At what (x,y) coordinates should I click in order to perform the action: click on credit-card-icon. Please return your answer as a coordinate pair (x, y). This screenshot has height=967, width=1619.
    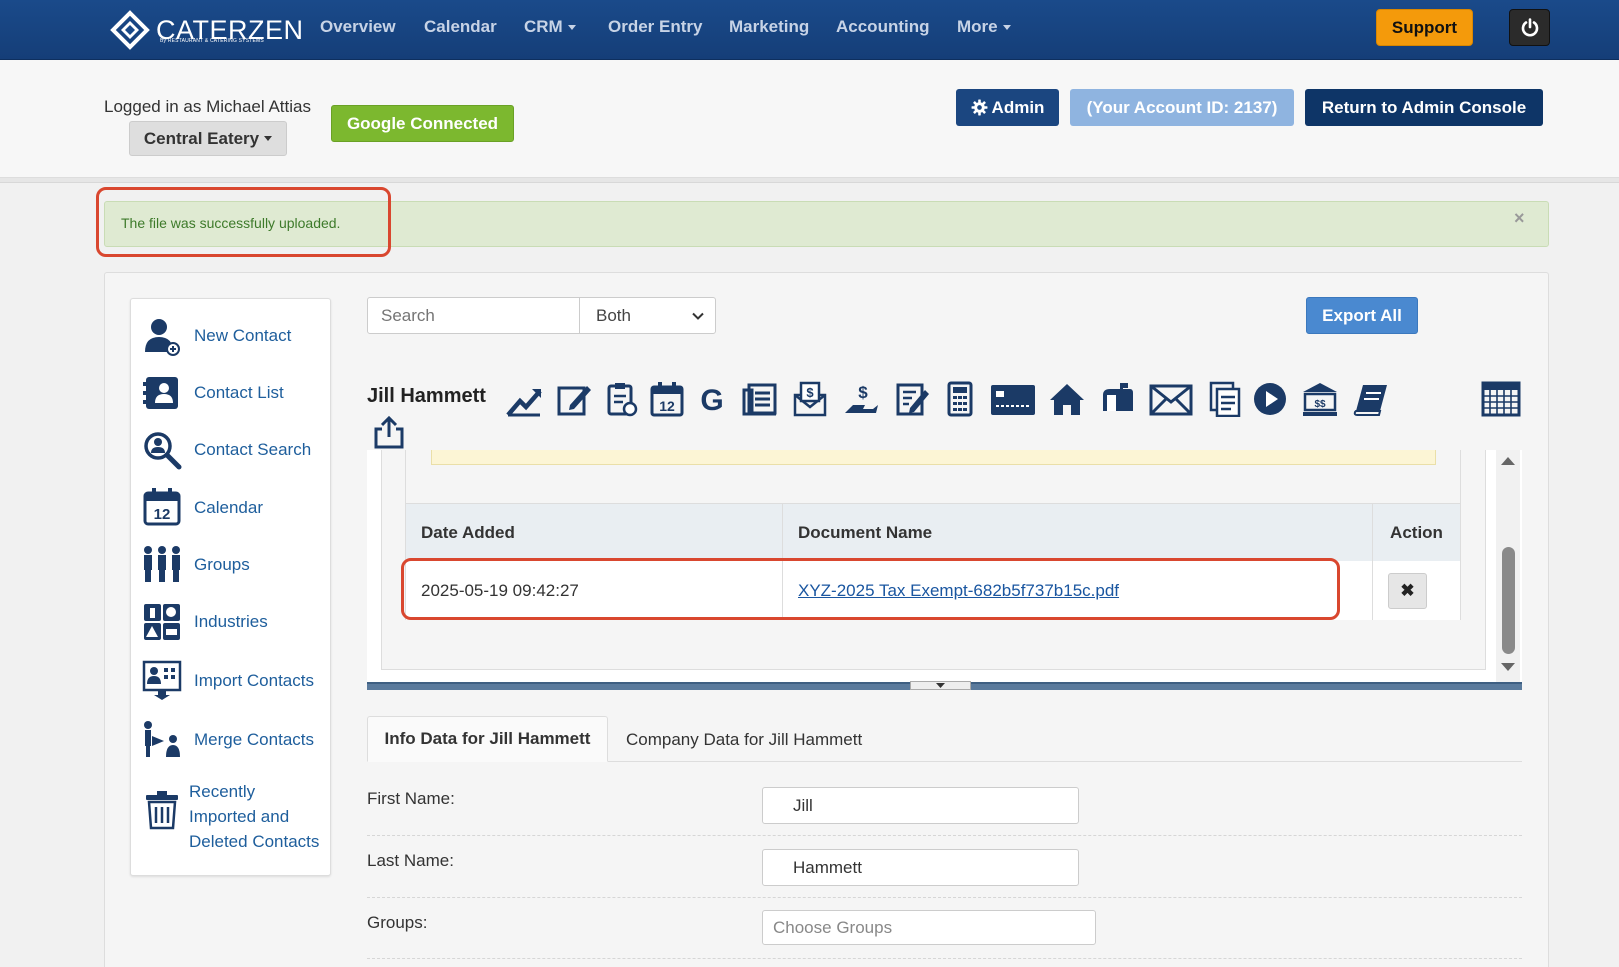
    Looking at the image, I should click on (1013, 400).